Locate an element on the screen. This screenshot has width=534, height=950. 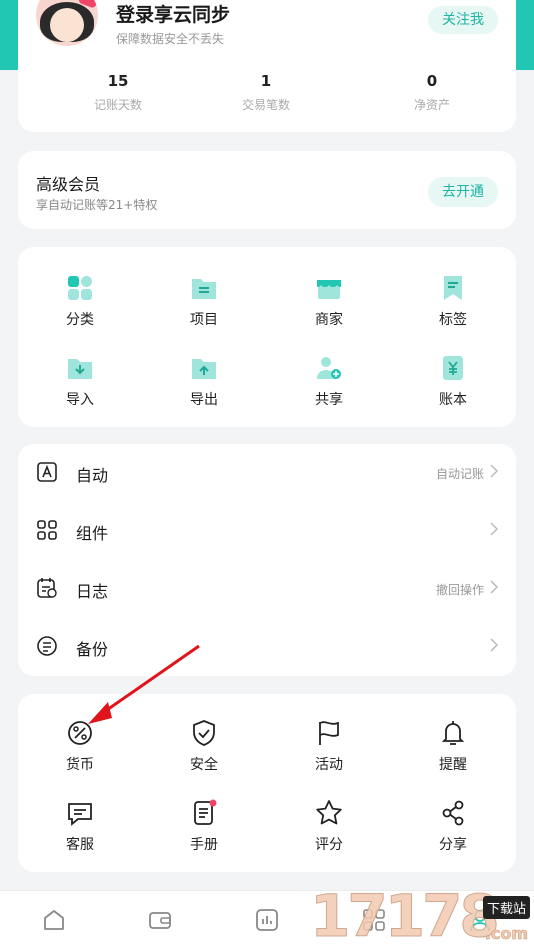
tool-label: 导入 is located at coordinates (80, 400).